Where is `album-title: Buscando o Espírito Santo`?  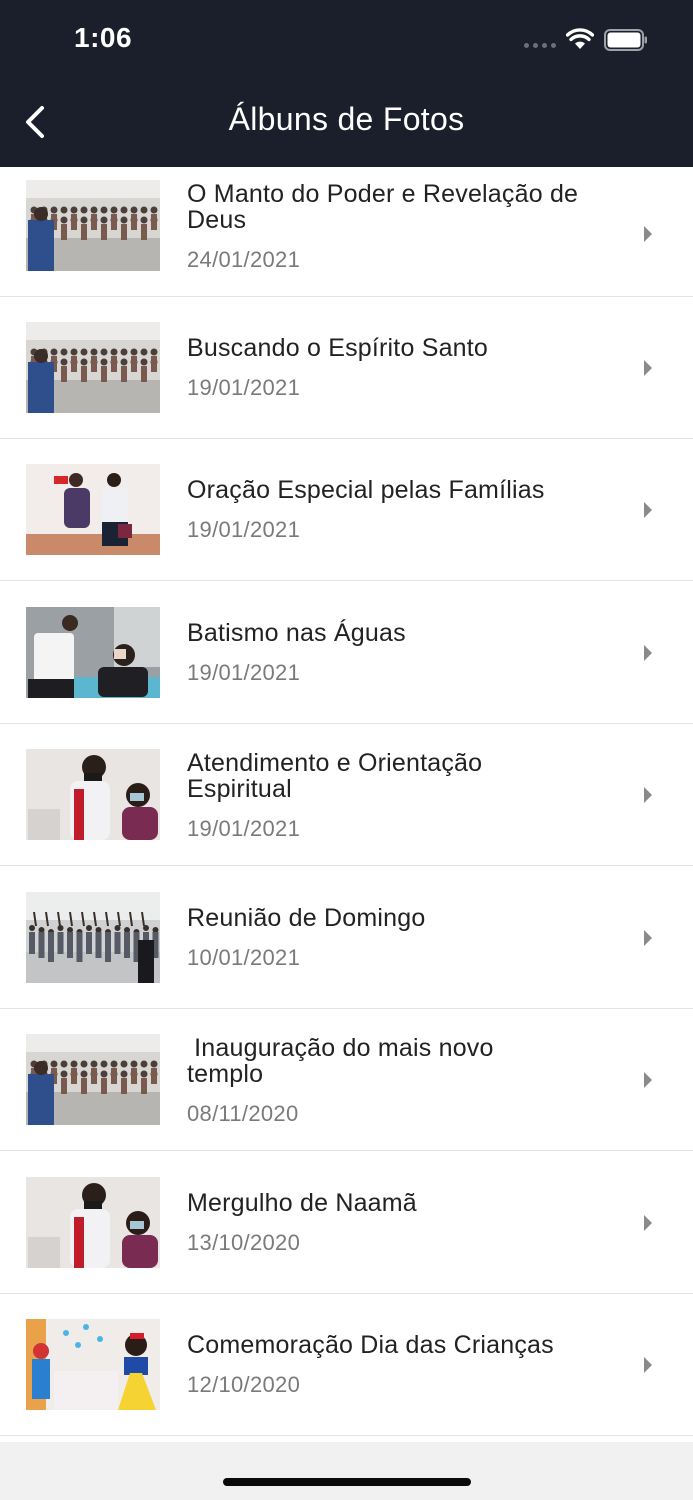
album-title: Buscando o Espírito Santo is located at coordinates (338, 348).